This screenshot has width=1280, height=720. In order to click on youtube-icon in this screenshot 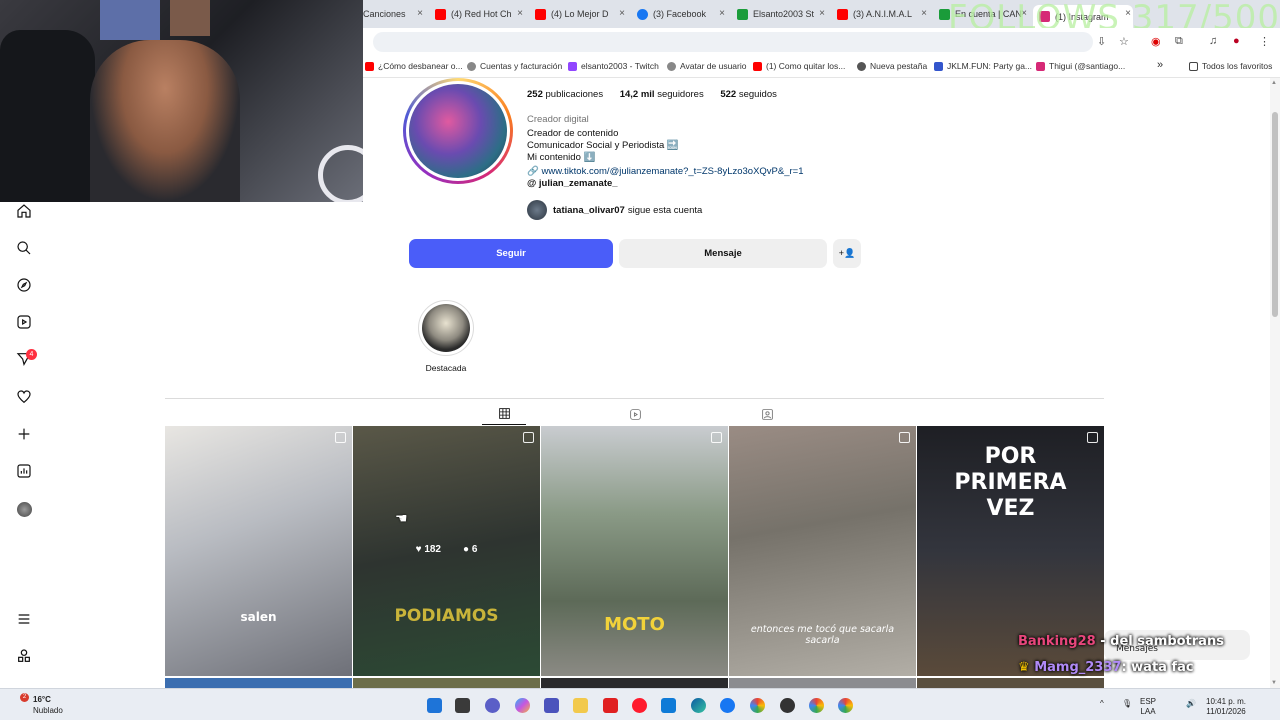, I will do `click(842, 14)`.